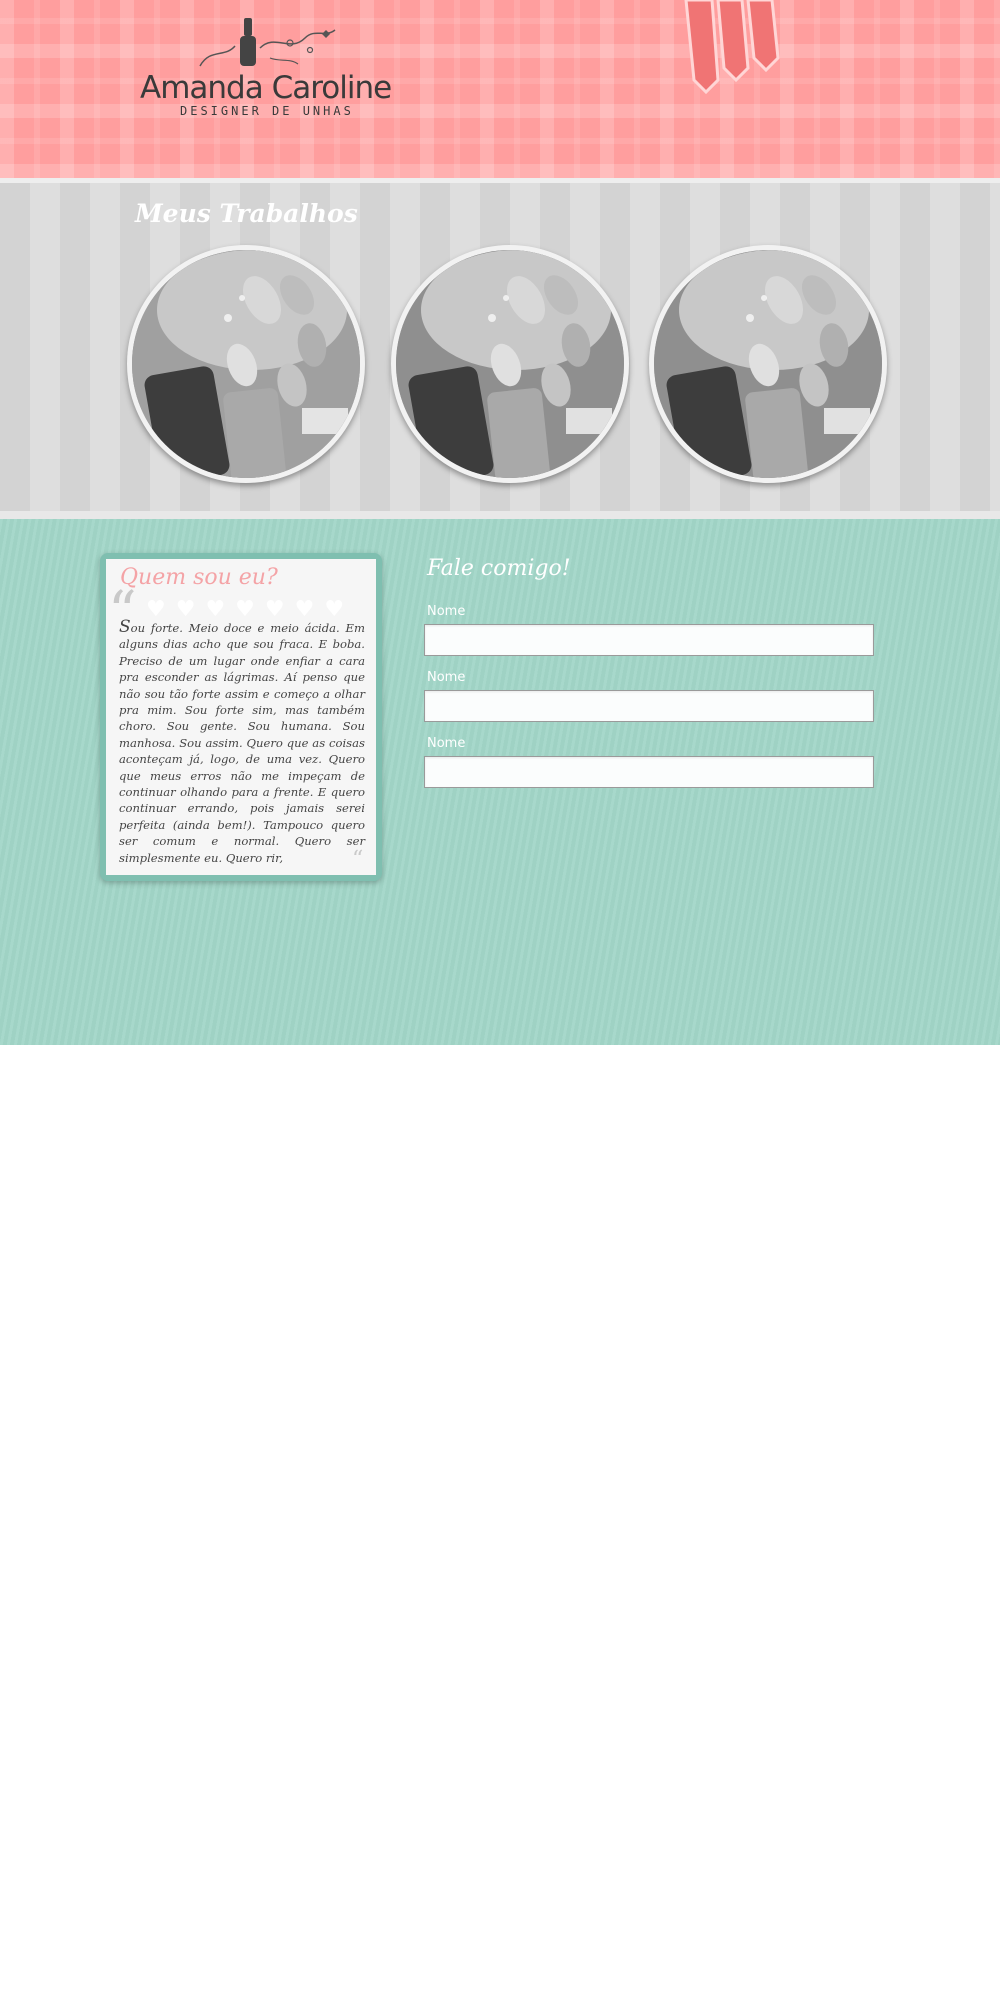  I want to click on brand-logo: Amanda Caroline DESIGNER DE UNHAS, so click(266, 68).